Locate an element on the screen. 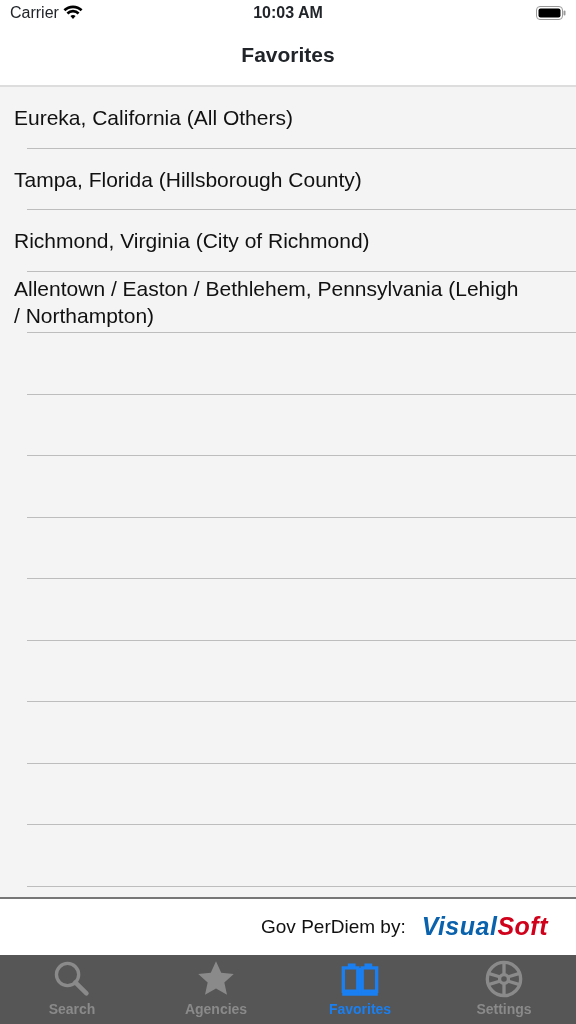 Image resolution: width=576 pixels, height=1024 pixels. favorite-item: Tampa, Florida (Hillsborough County) is located at coordinates (188, 179).